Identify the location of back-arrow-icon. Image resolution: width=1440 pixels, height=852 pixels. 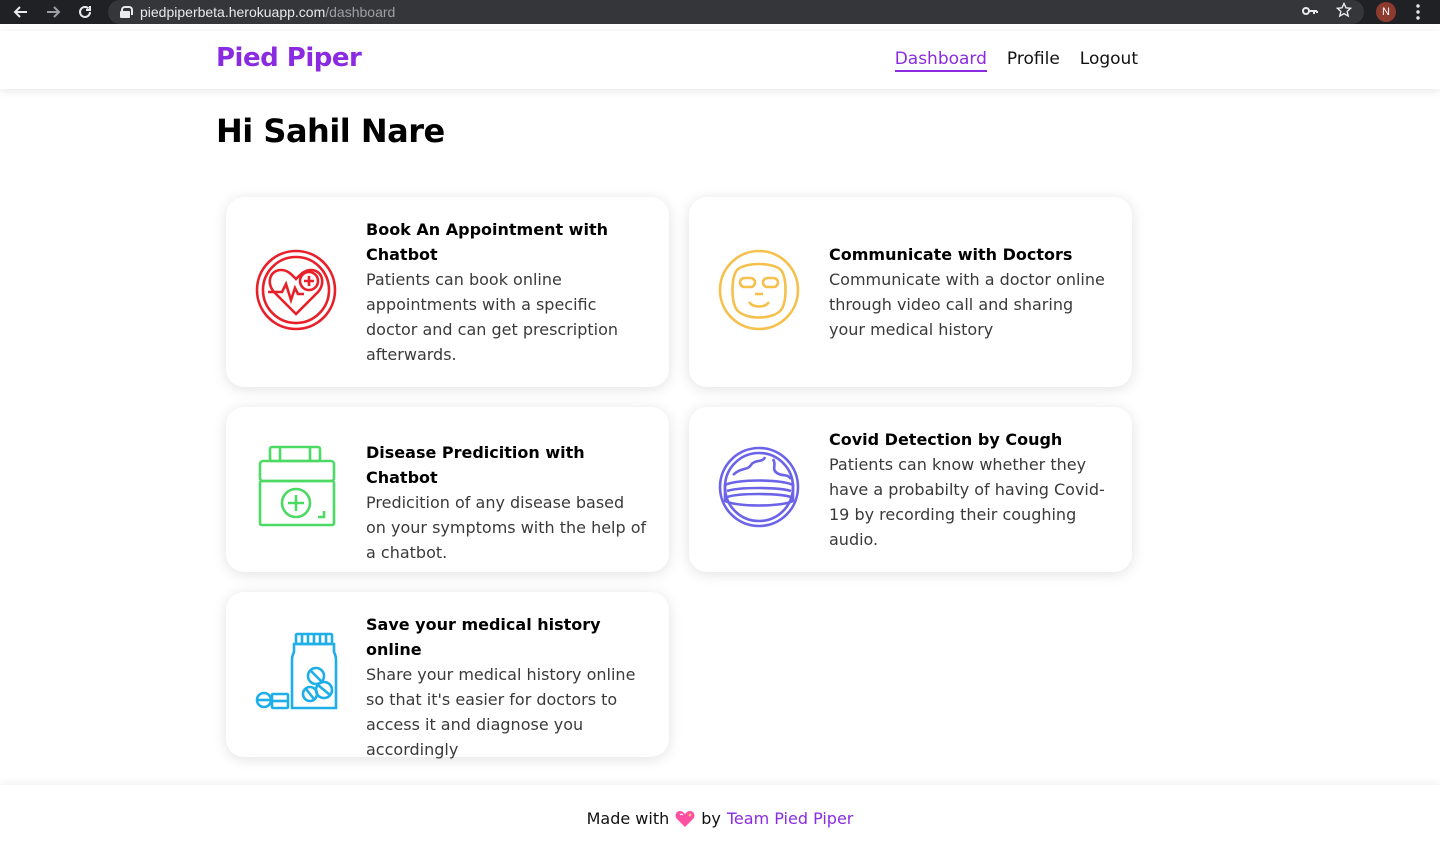
(21, 12).